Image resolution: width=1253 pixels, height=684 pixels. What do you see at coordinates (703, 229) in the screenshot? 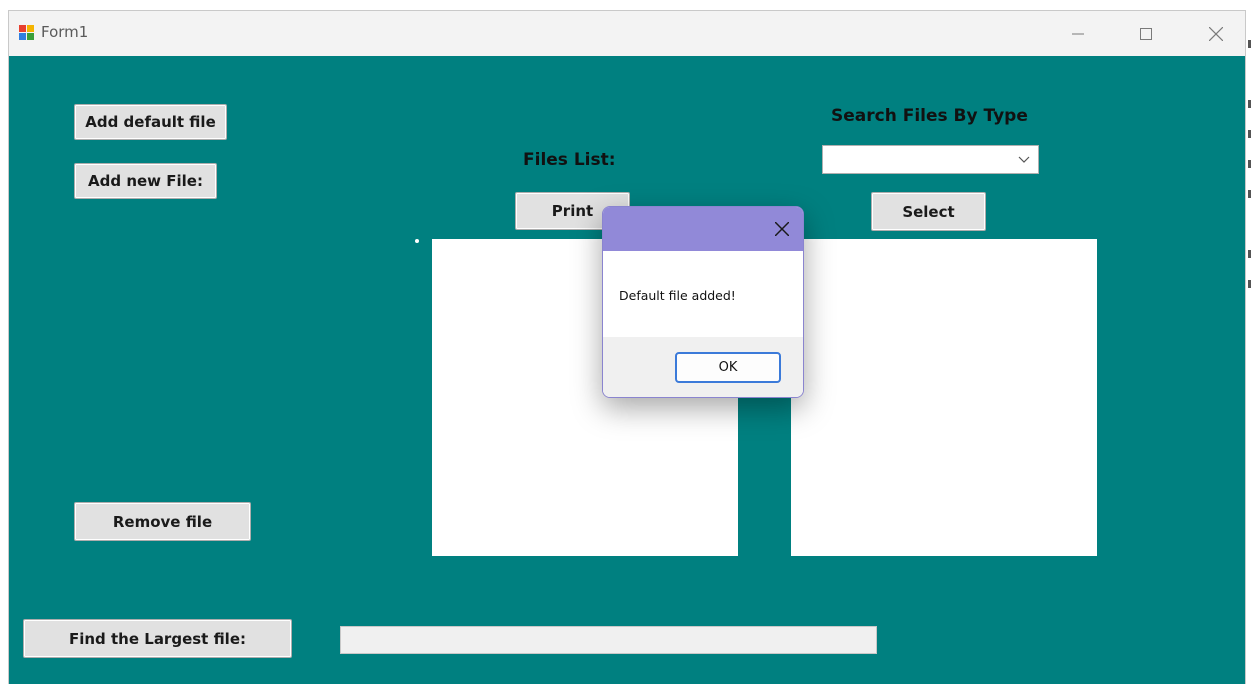
I see `dialog-title-bar` at bounding box center [703, 229].